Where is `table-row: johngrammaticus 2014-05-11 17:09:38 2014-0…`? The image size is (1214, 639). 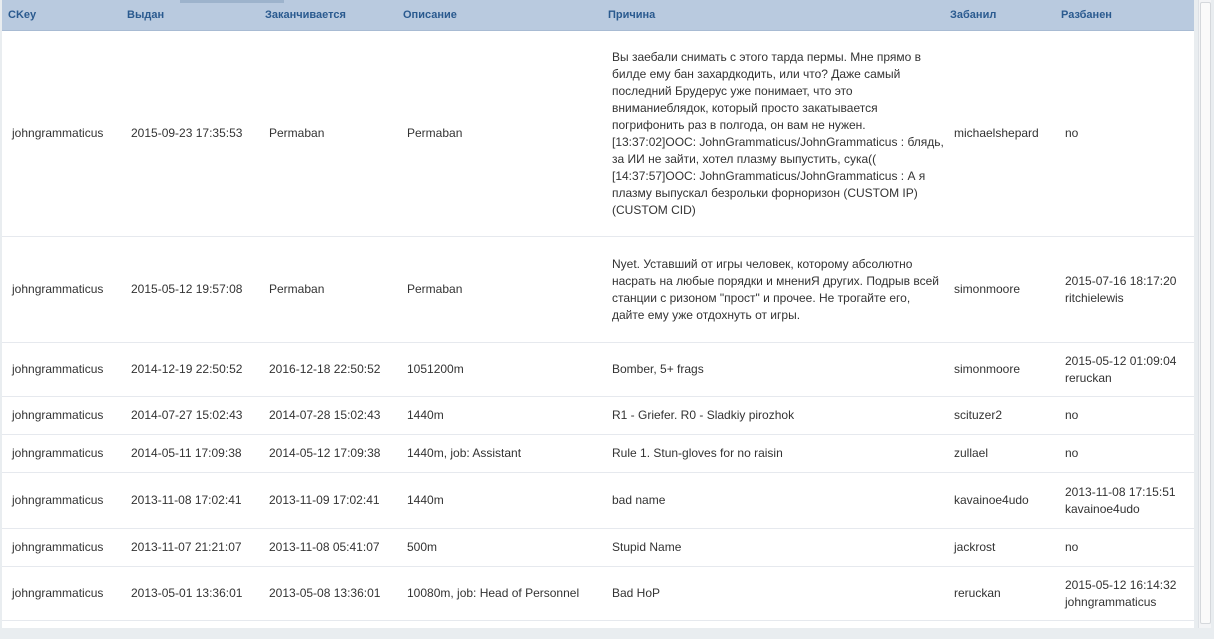 table-row: johngrammaticus 2014-05-11 17:09:38 2014-0… is located at coordinates (598, 453).